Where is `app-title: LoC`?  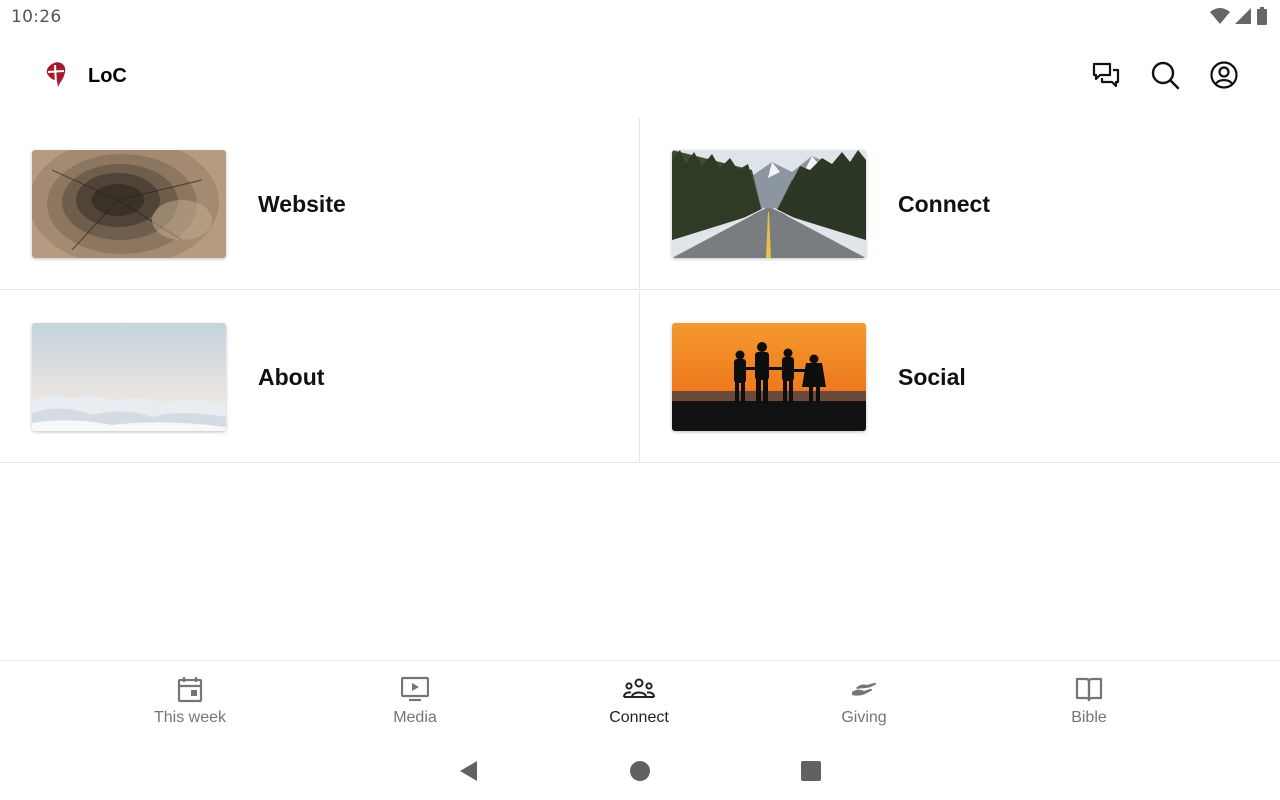 app-title: LoC is located at coordinates (107, 76).